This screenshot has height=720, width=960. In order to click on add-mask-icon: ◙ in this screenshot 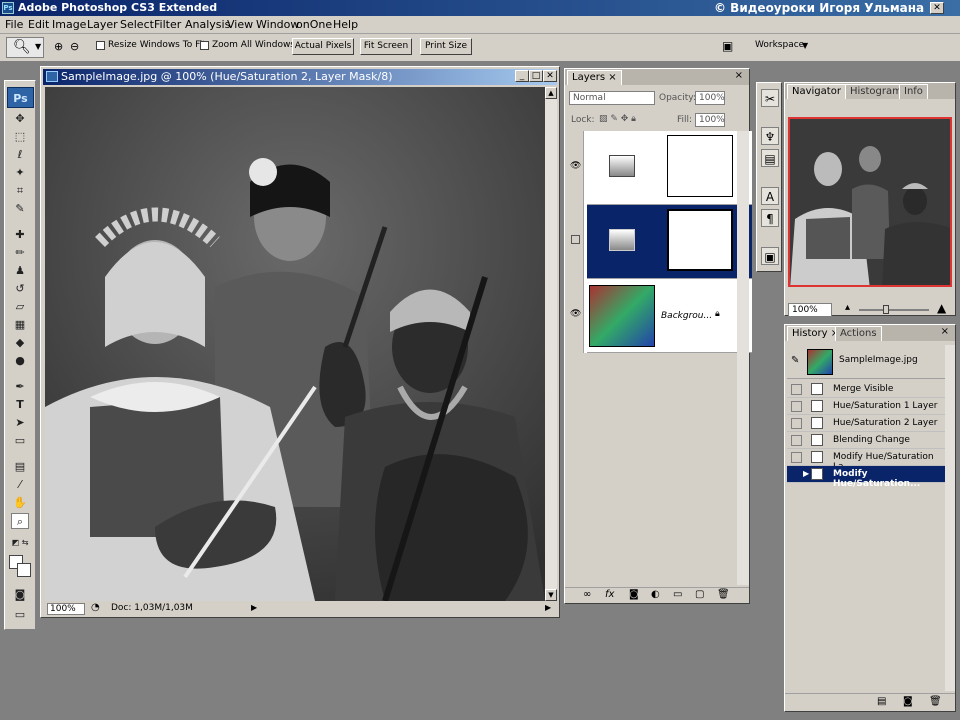, I will do `click(634, 594)`.